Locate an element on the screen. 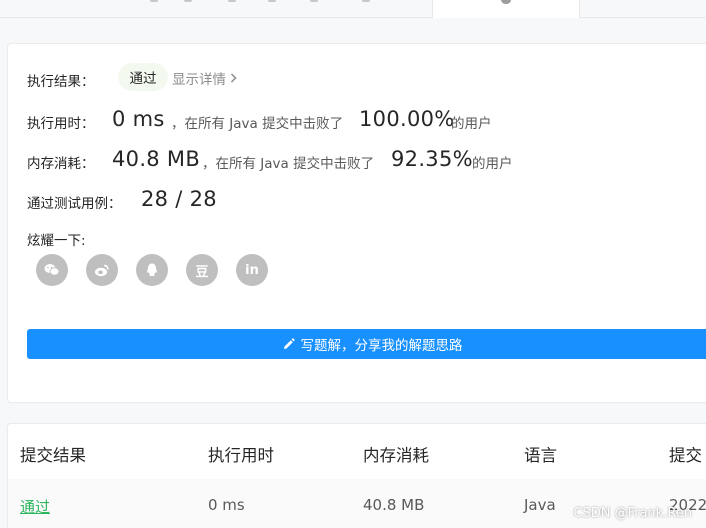 This screenshot has height=528, width=706. share-label: 炫耀一下: is located at coordinates (56, 241).